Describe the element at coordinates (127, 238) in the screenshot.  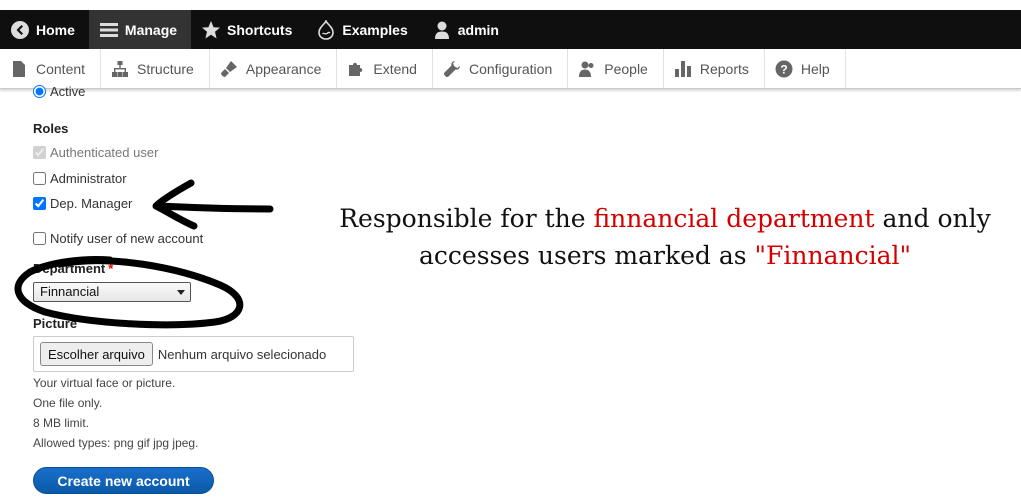
I see `notify-user-label: Notify user of new account` at that location.